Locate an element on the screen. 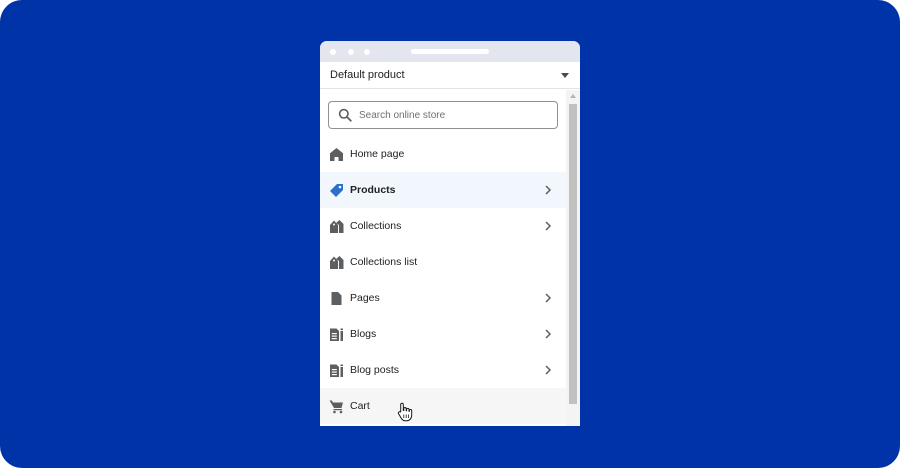 The image size is (900, 468). nav-item-label: Blogs is located at coordinates (363, 334).